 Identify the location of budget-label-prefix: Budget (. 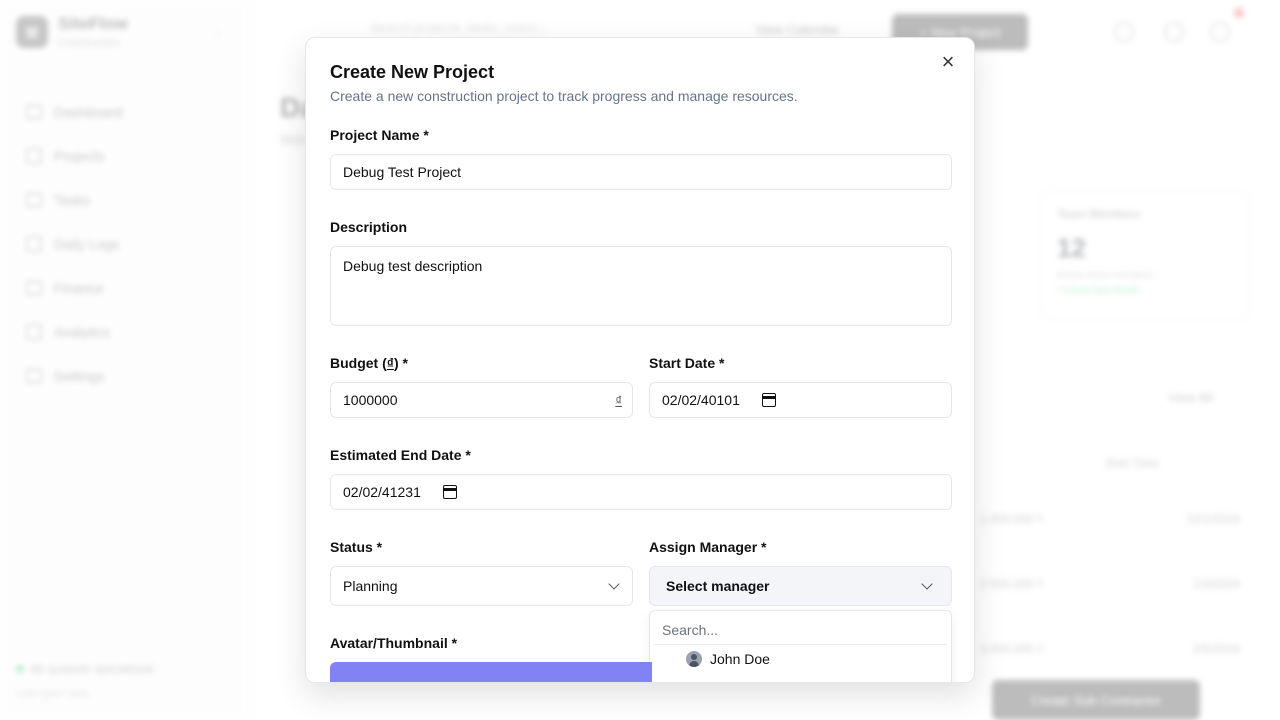
(358, 363).